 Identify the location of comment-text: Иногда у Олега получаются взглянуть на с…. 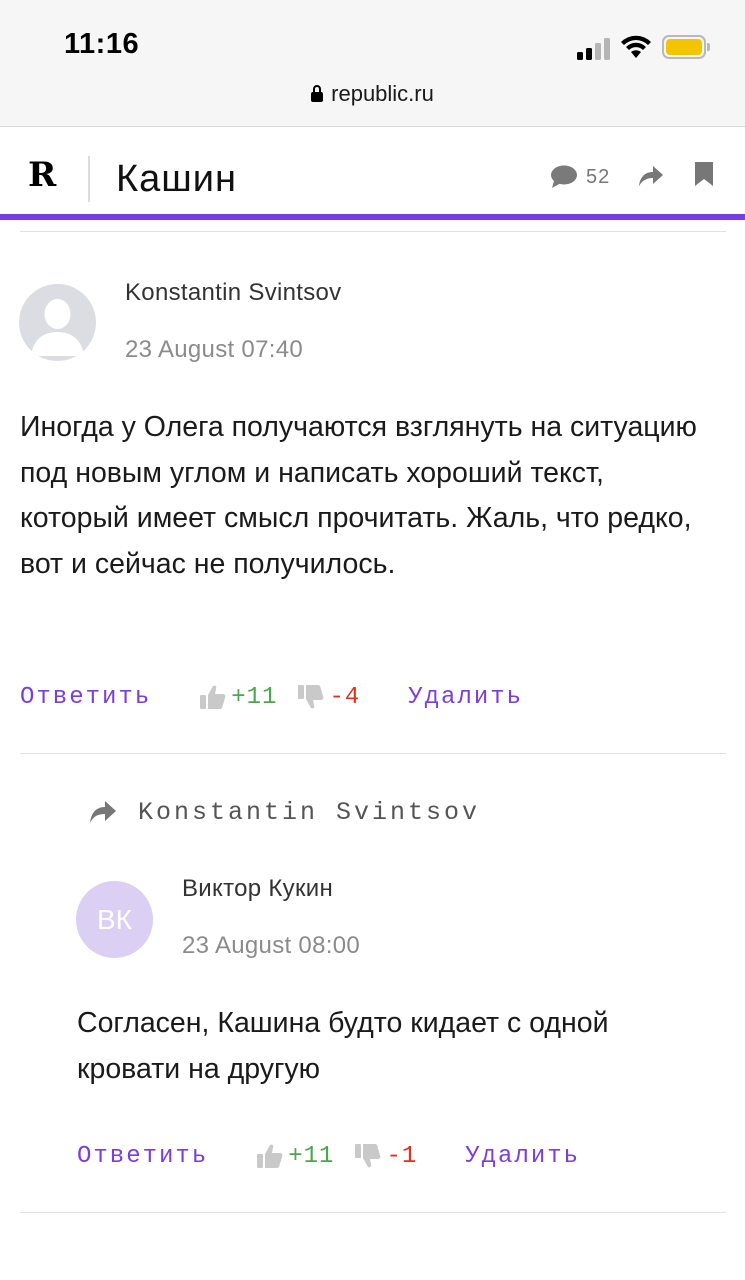
(358, 495).